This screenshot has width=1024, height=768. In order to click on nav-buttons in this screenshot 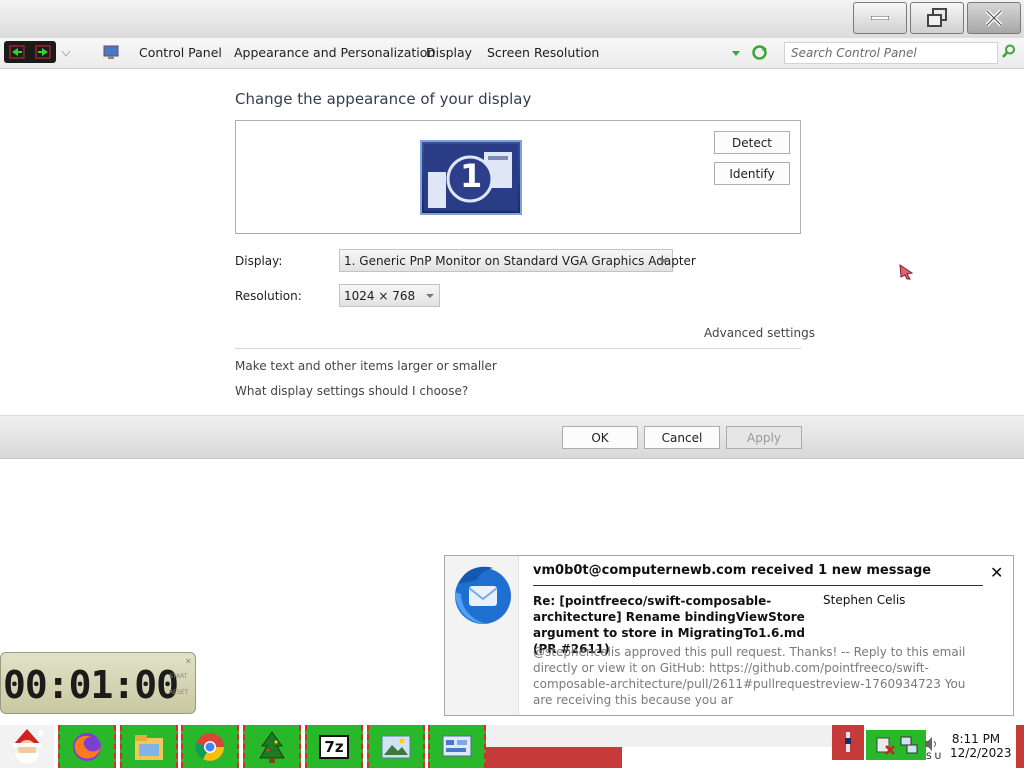, I will do `click(30, 52)`.